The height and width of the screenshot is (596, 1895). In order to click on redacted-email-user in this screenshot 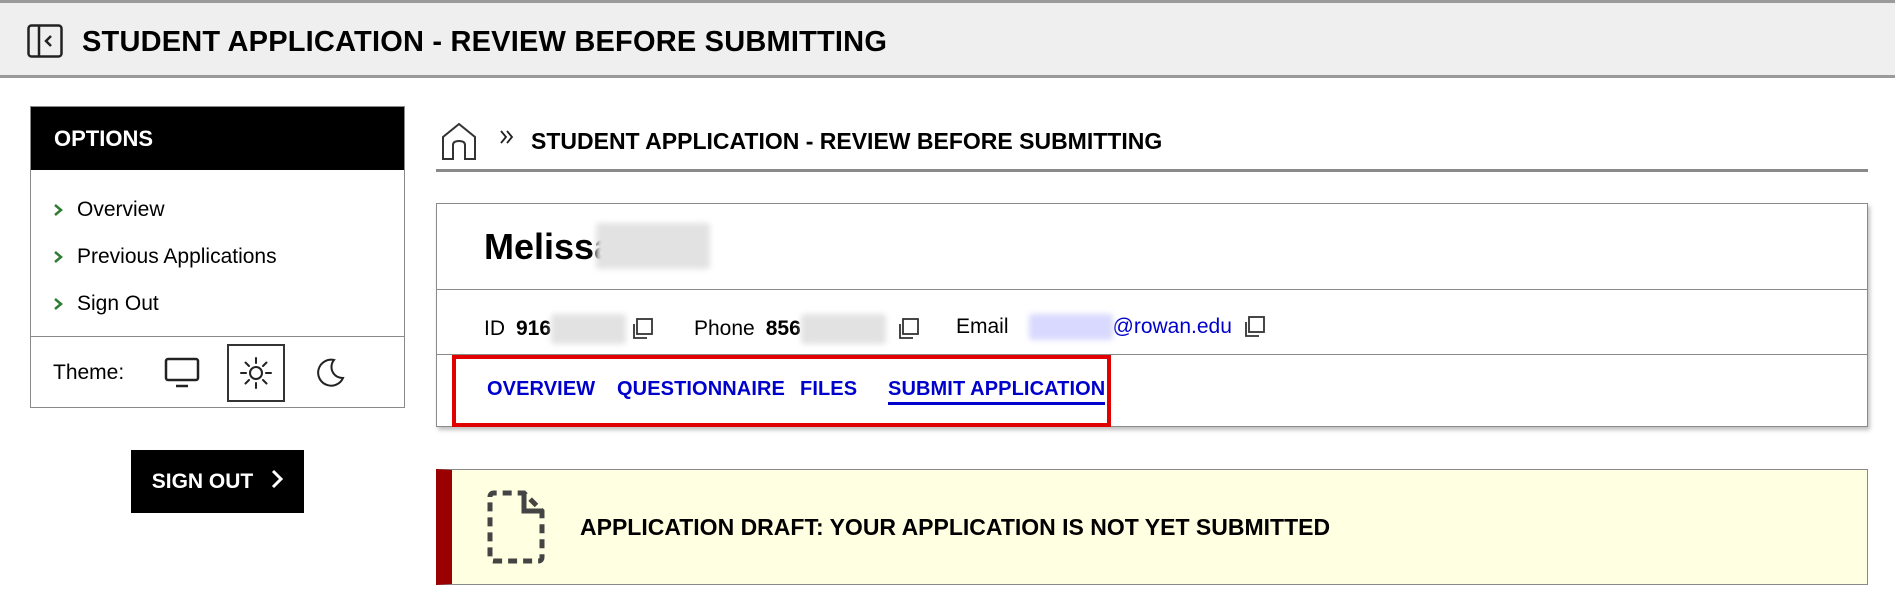, I will do `click(1070, 327)`.